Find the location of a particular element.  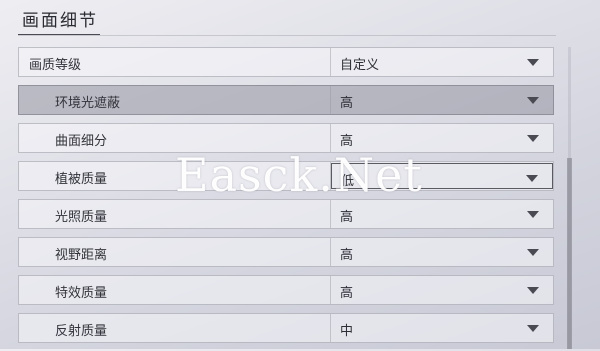

view-distance-dropdown: 高 is located at coordinates (442, 252).